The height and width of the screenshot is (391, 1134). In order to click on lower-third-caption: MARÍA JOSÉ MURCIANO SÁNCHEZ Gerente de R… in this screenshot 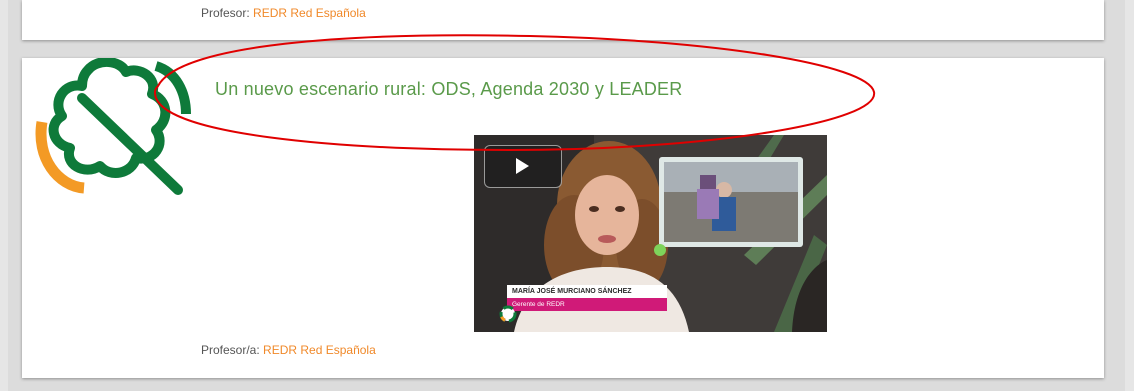, I will do `click(587, 298)`.